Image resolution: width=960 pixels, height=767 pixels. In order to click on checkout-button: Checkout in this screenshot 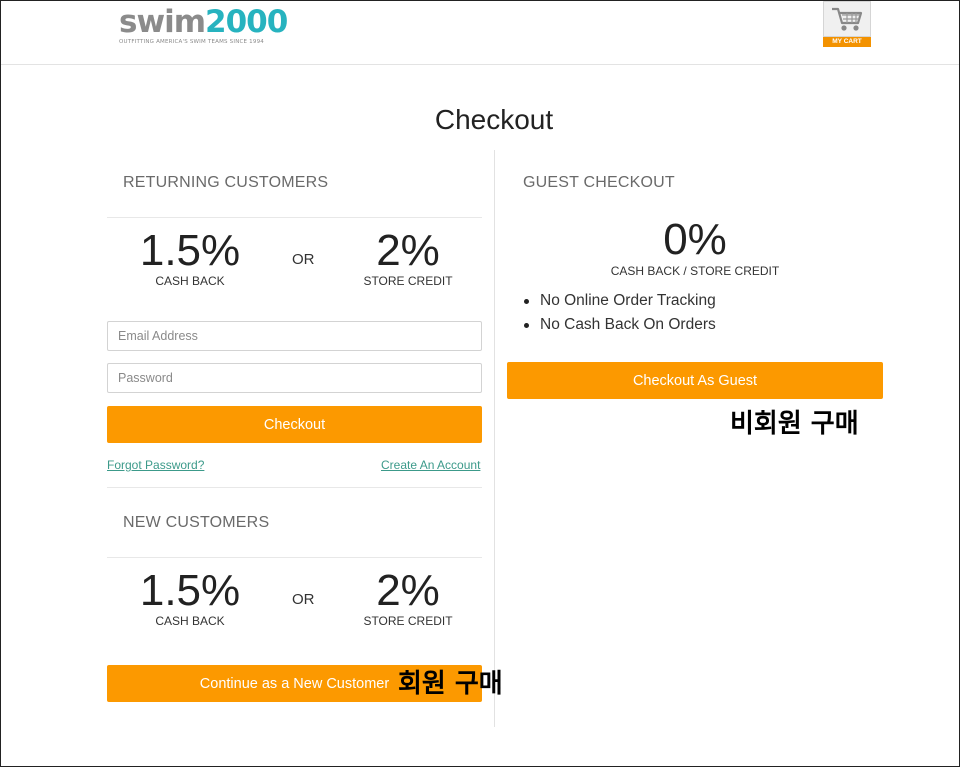, I will do `click(294, 424)`.